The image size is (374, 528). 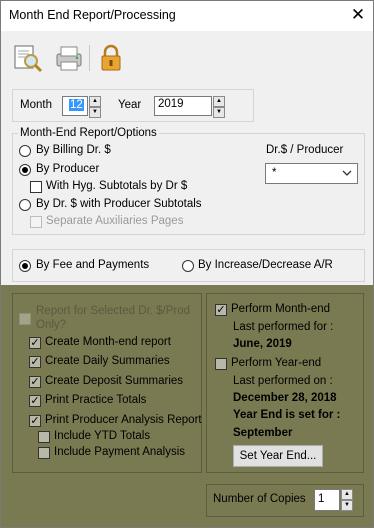 I want to click on separate-aux-checkbox, so click(x=36, y=222).